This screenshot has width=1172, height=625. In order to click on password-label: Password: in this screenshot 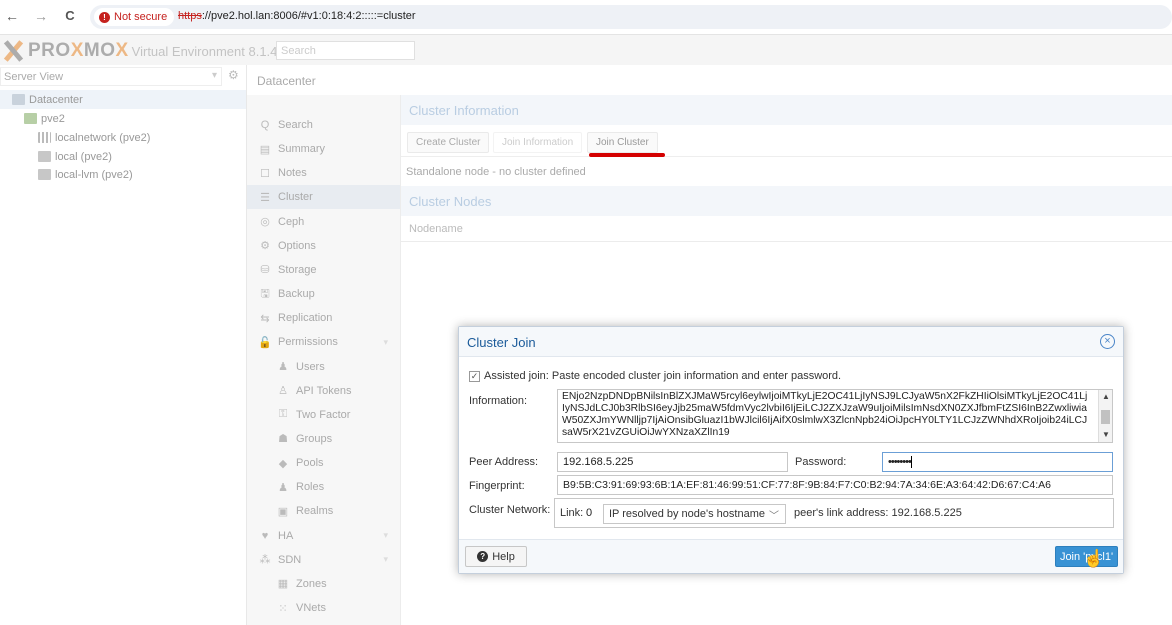, I will do `click(821, 462)`.